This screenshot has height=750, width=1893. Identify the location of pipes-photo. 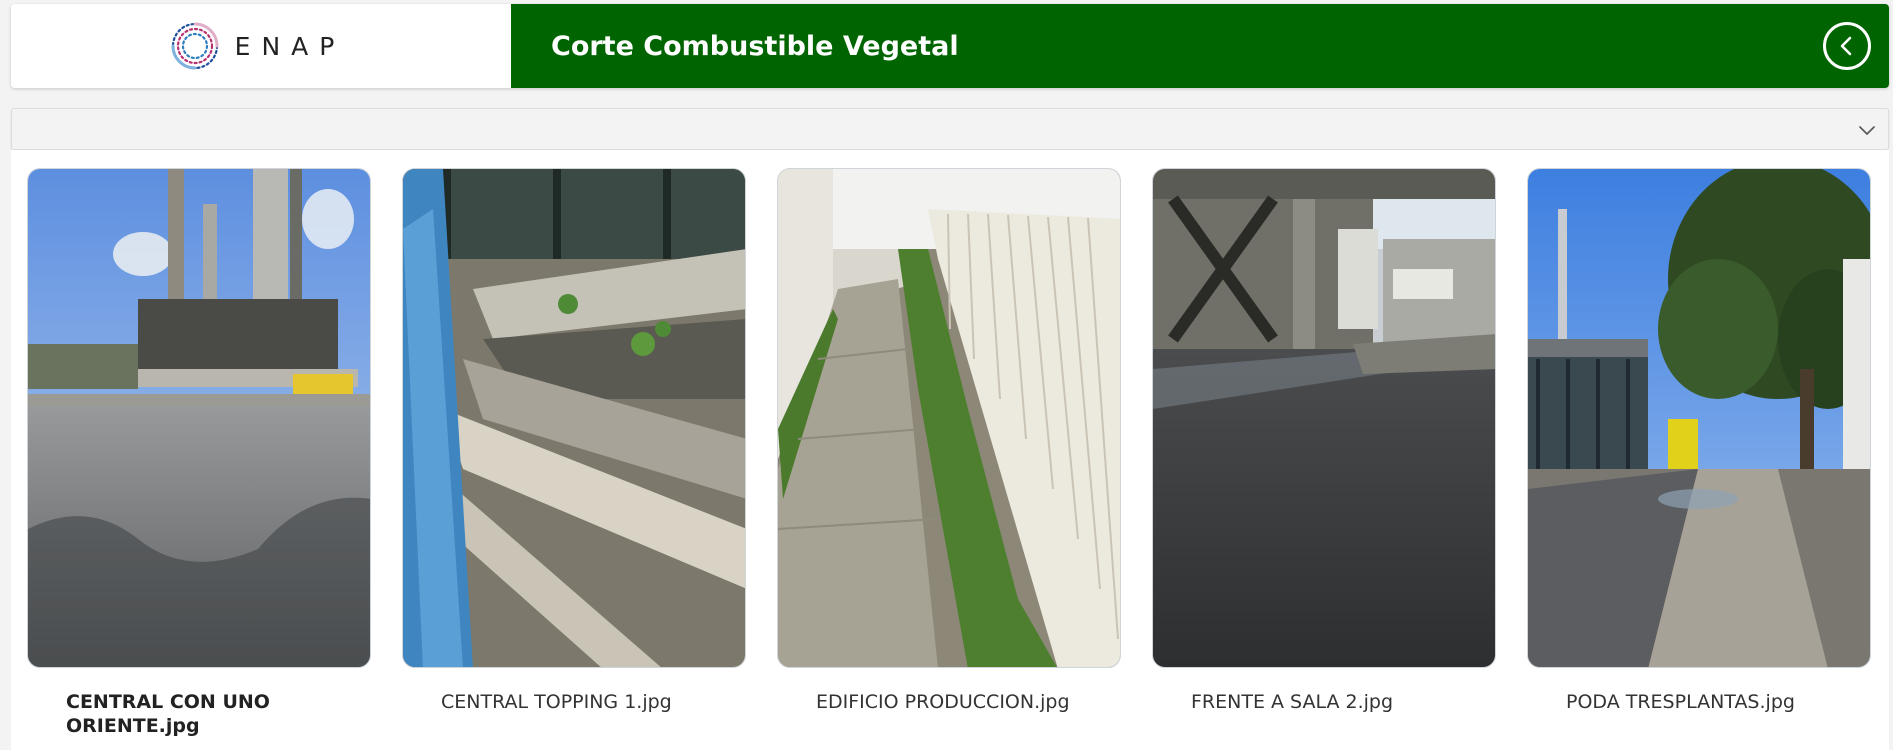
(574, 418).